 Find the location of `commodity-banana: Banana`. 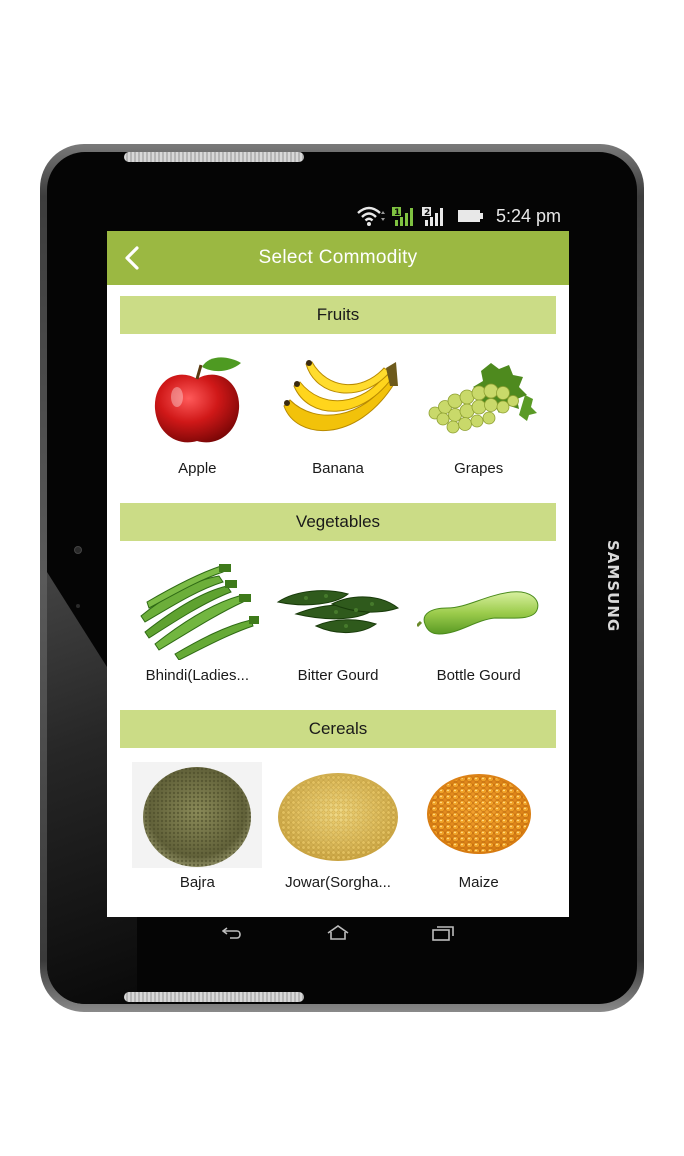

commodity-banana: Banana is located at coordinates (338, 418).